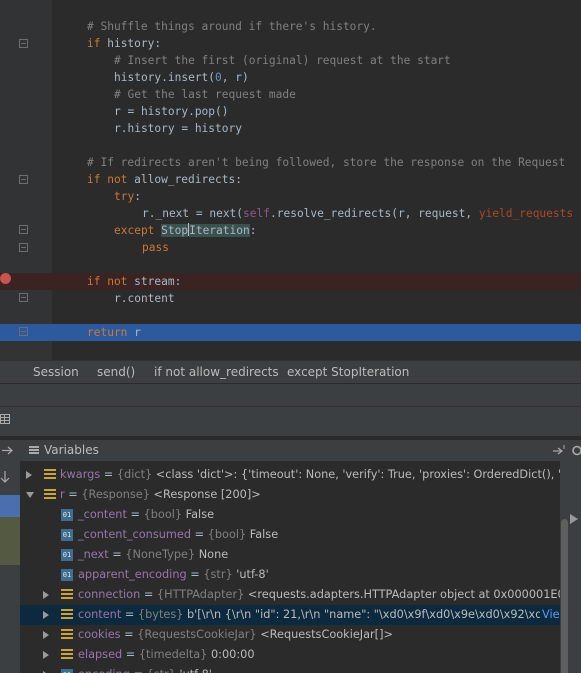 The height and width of the screenshot is (673, 581). I want to click on variable-type: {RequestsCookieJar}, so click(197, 634).